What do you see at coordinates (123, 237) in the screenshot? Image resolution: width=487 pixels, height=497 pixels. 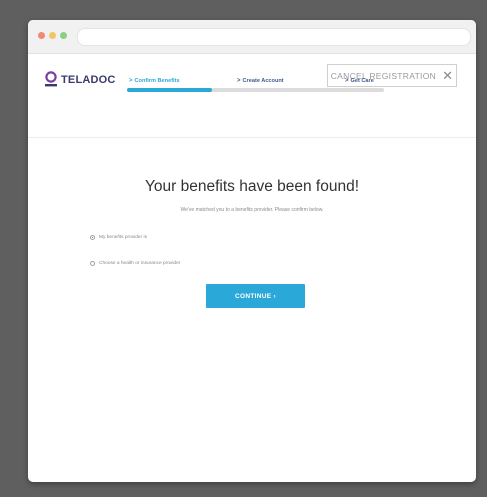 I see `option-label: My benefits provider is` at bounding box center [123, 237].